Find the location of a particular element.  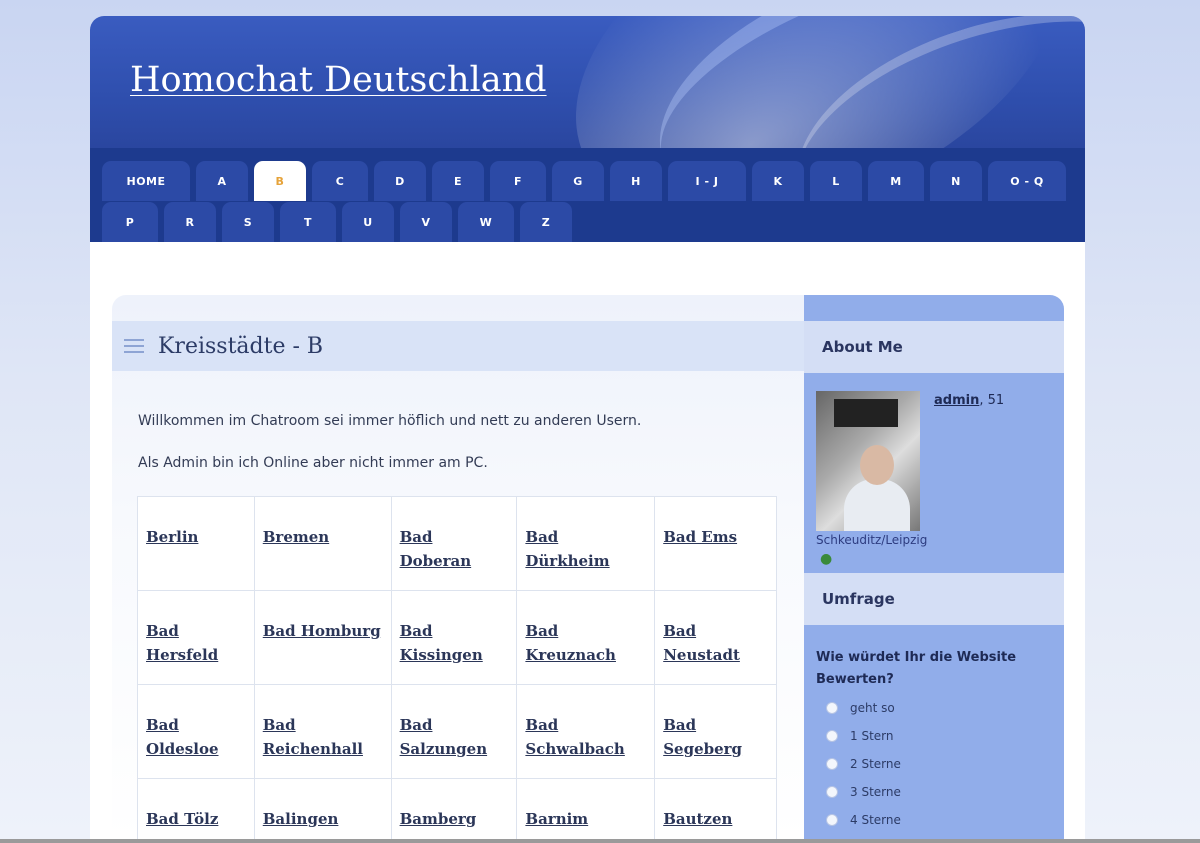

city-link: Bad Neustadt is located at coordinates (701, 643).